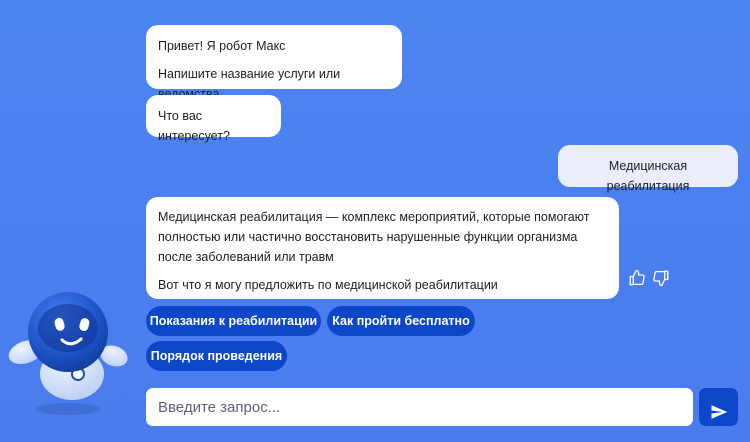 Image resolution: width=750 pixels, height=442 pixels. I want to click on suggestion-chip: Показания к реабилитации, so click(233, 321).